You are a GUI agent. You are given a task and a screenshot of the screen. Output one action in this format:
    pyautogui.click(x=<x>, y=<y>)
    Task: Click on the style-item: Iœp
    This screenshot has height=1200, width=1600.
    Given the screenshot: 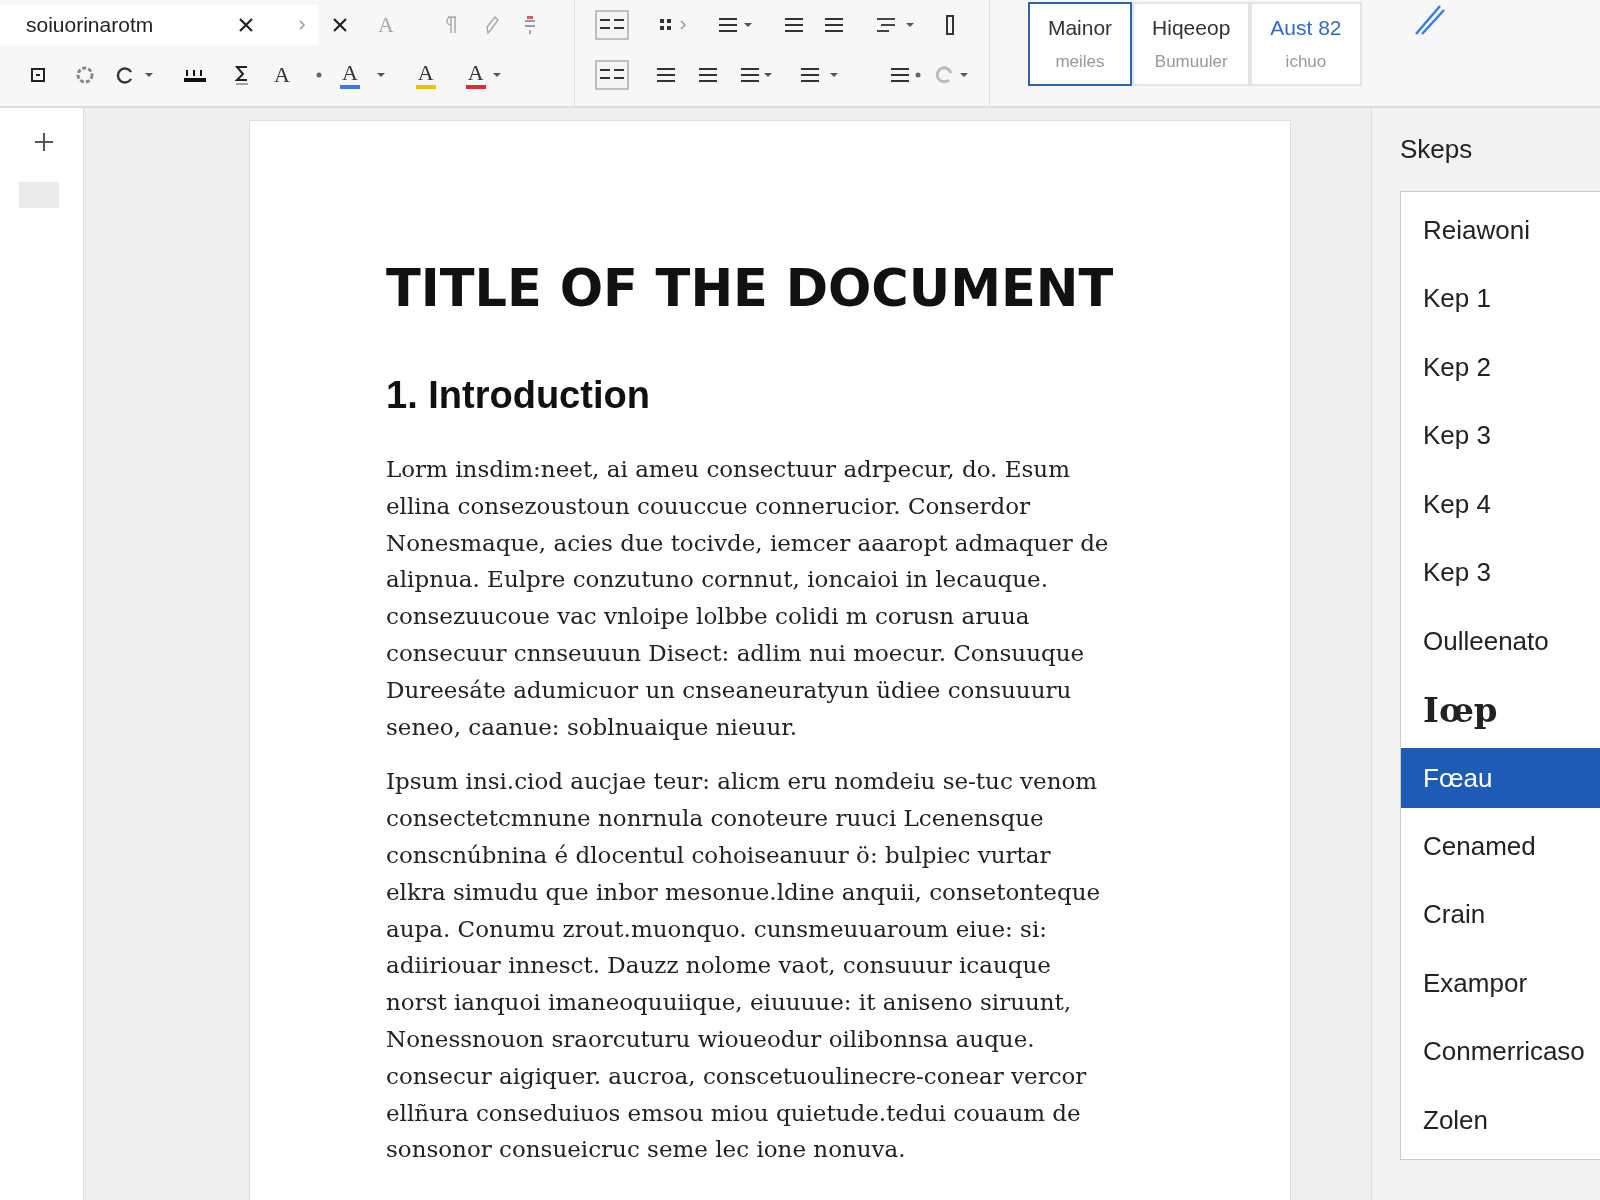 What is the action you would take?
    pyautogui.click(x=1500, y=709)
    